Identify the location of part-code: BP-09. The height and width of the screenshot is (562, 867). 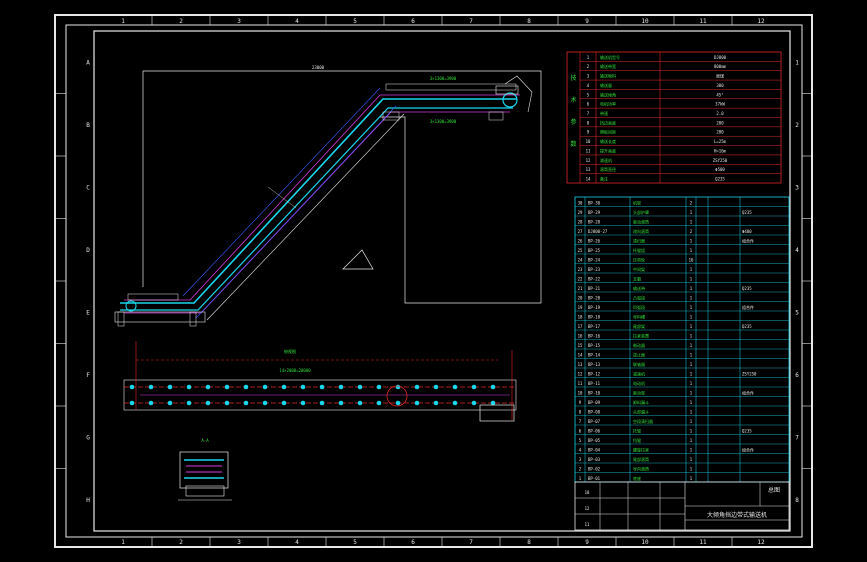
(594, 402).